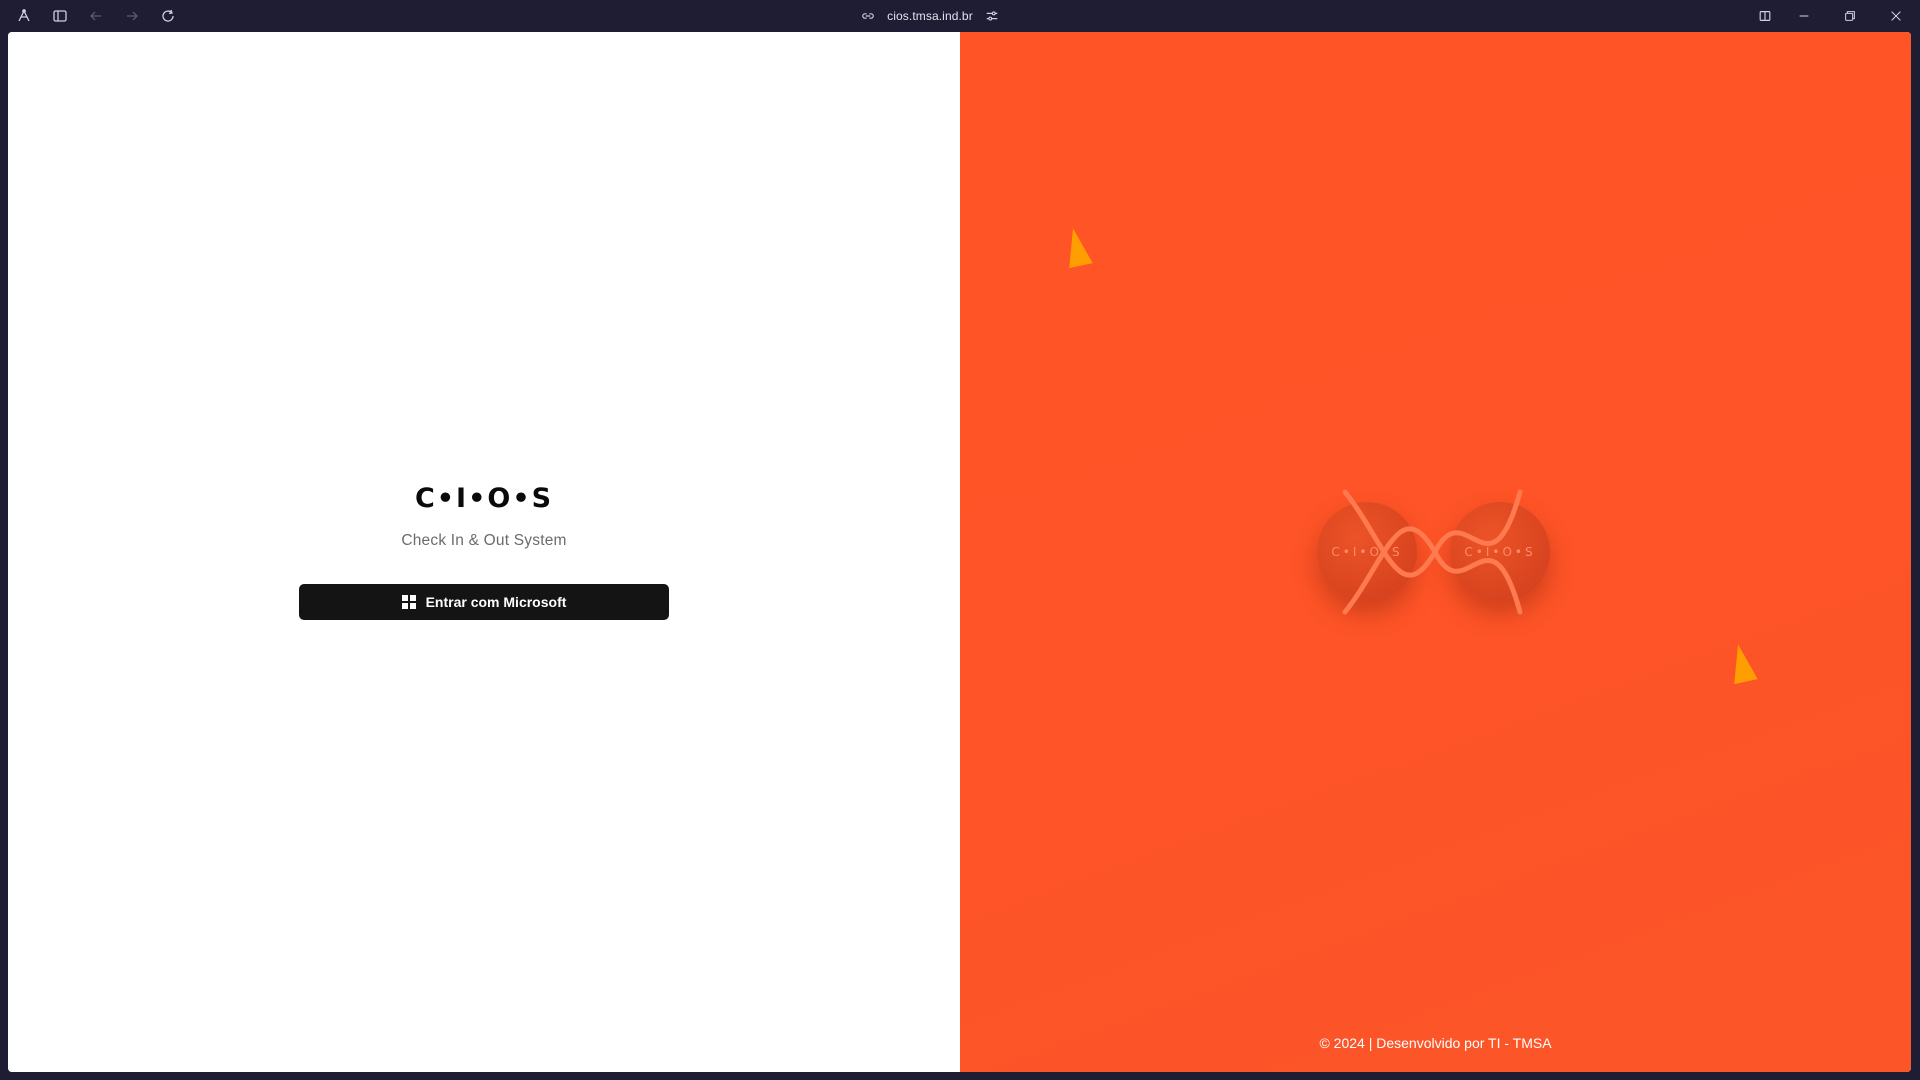 The height and width of the screenshot is (1080, 1920). Describe the element at coordinates (484, 540) in the screenshot. I see `brand-subtitle: Check In & Out System` at that location.